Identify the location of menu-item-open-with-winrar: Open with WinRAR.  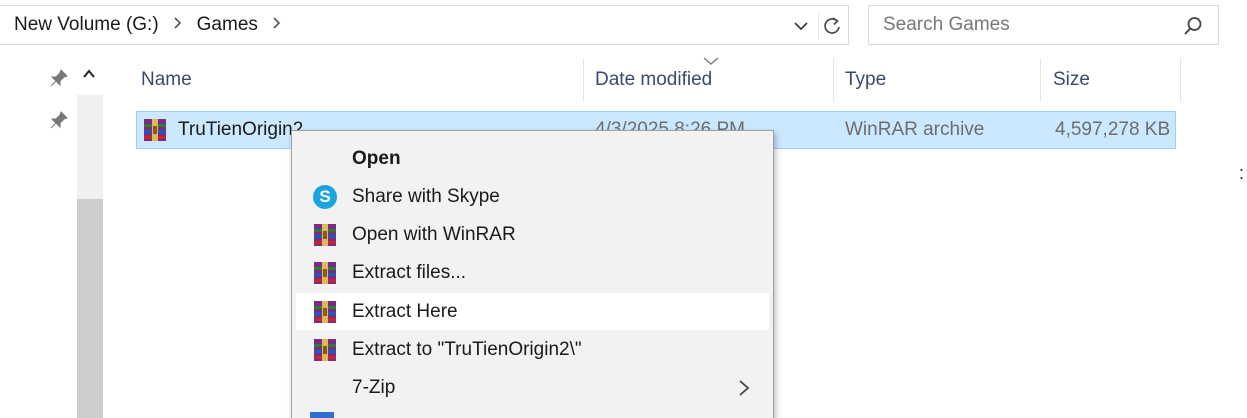
(532, 234).